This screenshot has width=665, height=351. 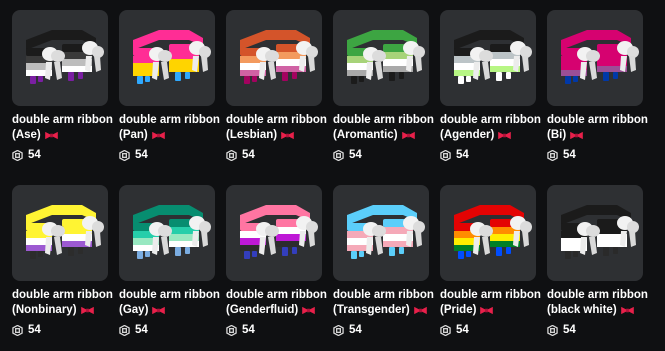 I want to click on item-variant-row: (Aromantic), so click(x=381, y=135).